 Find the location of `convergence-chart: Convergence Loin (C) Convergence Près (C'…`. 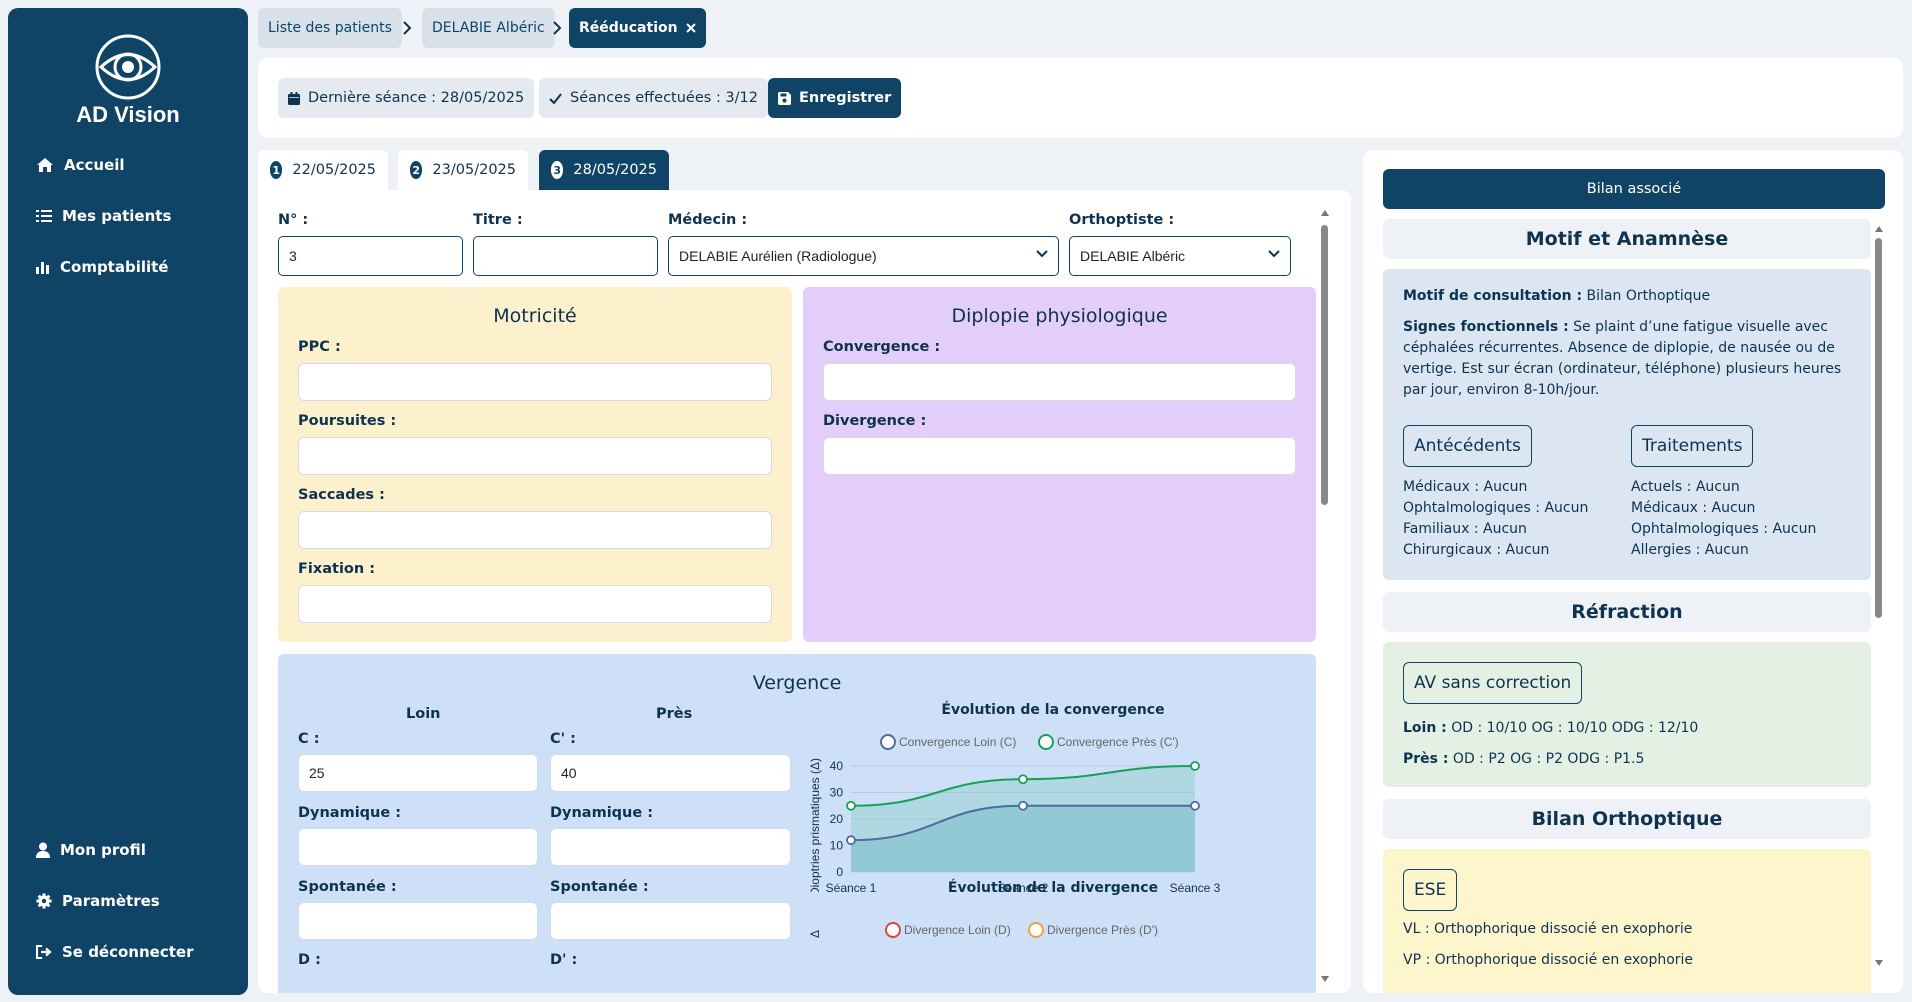

convergence-chart: Convergence Loin (C) Convergence Près (C'… is located at coordinates (1014, 813).